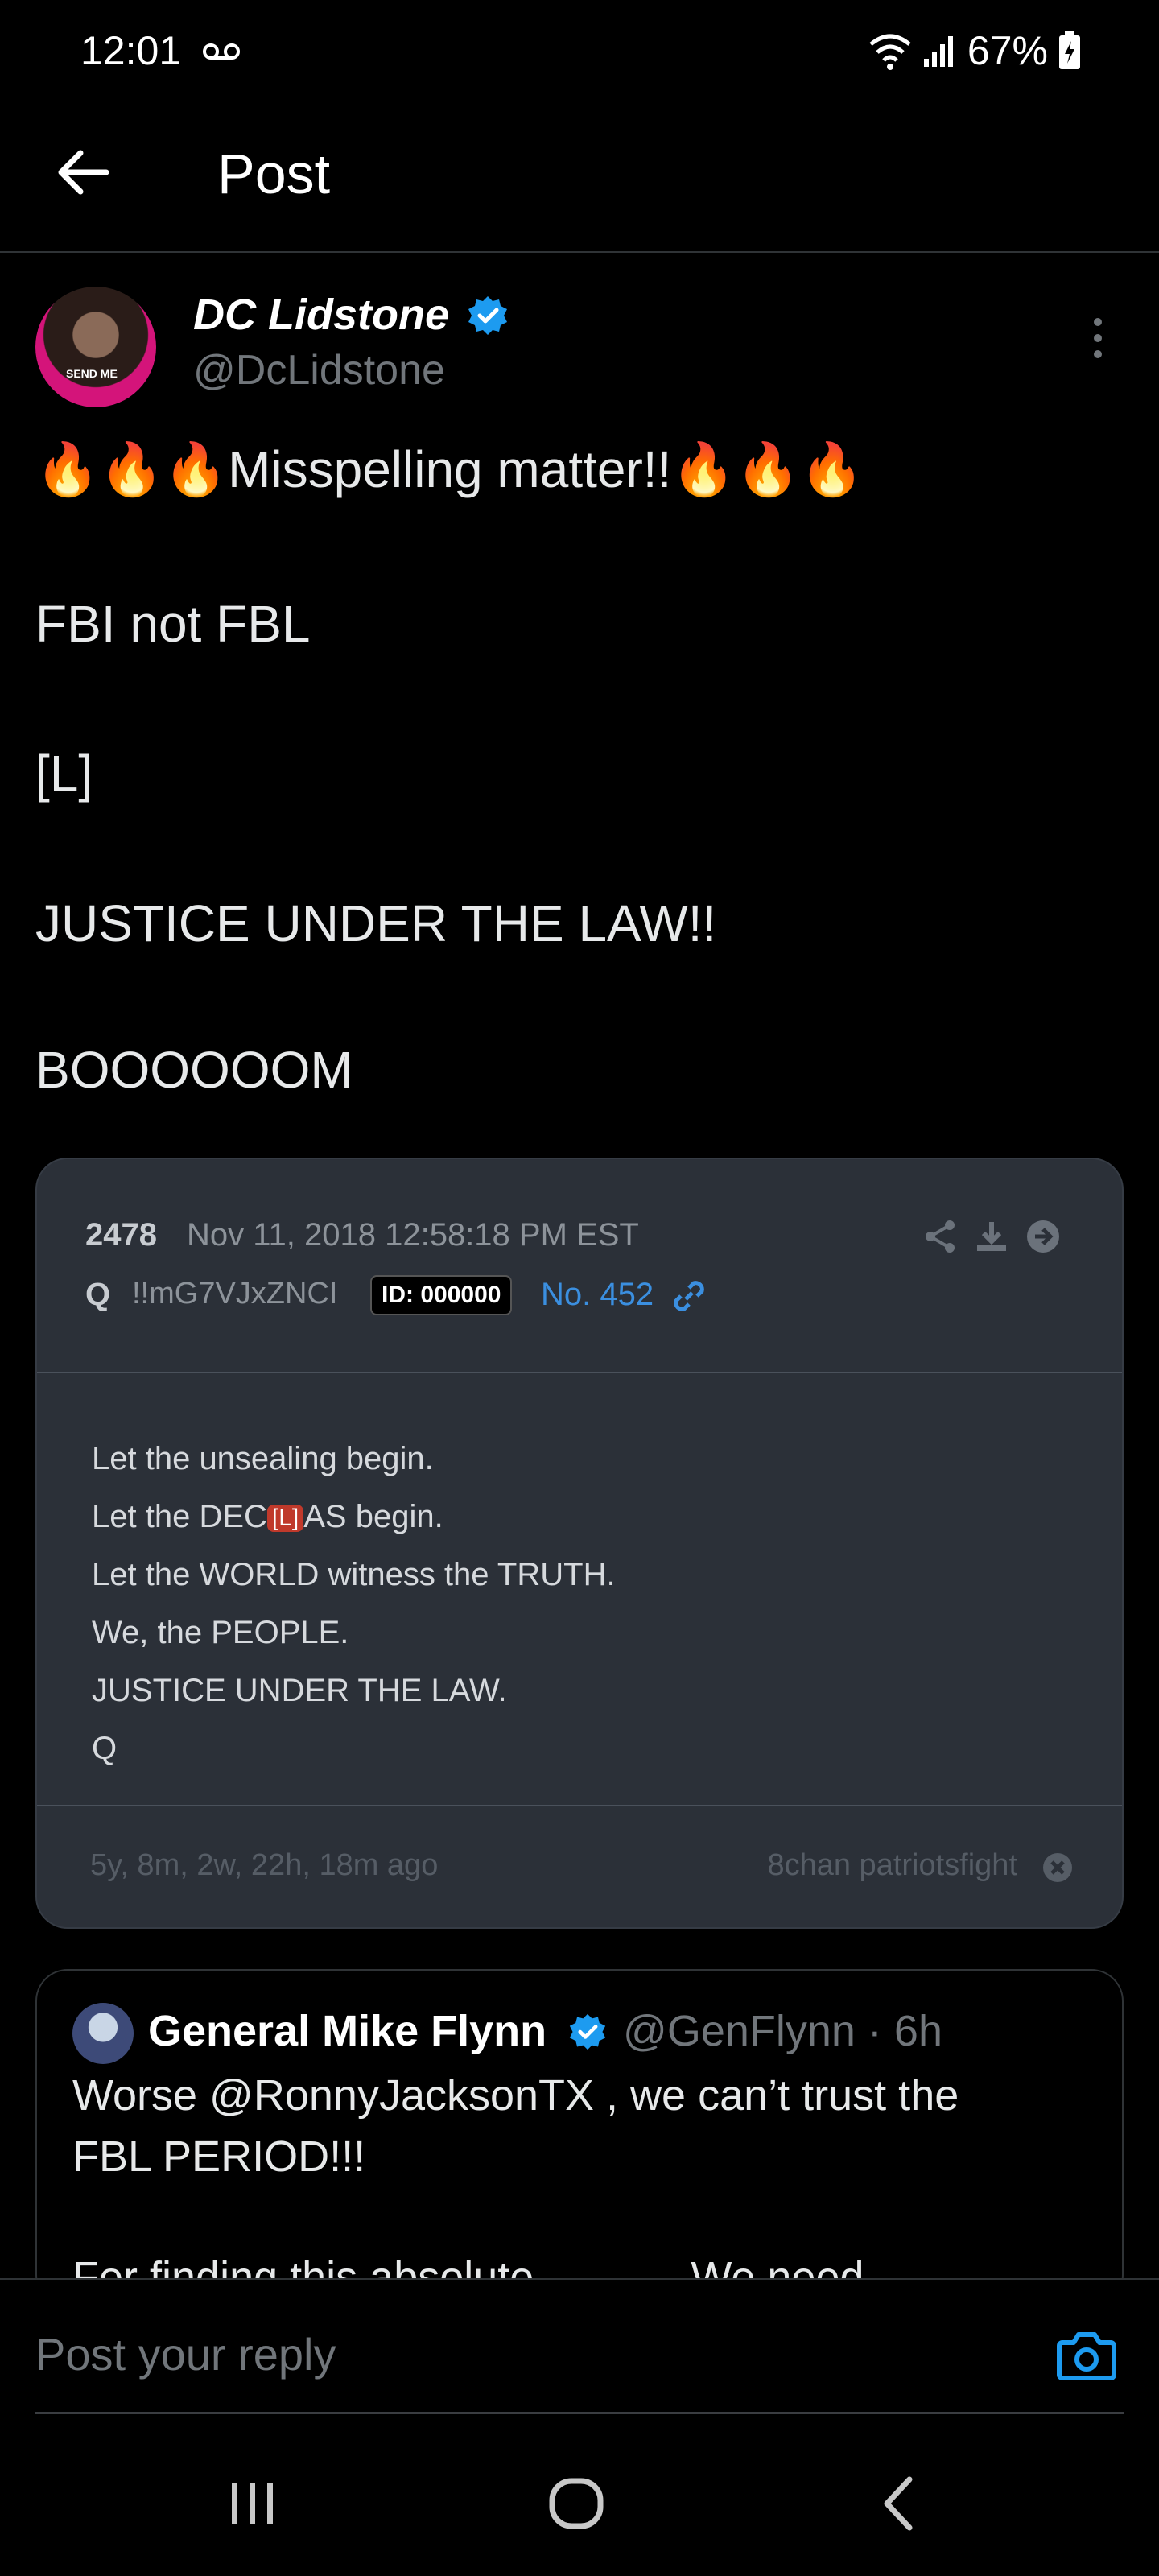  Describe the element at coordinates (105, 1748) in the screenshot. I see `qcard-body-line-6: Q` at that location.